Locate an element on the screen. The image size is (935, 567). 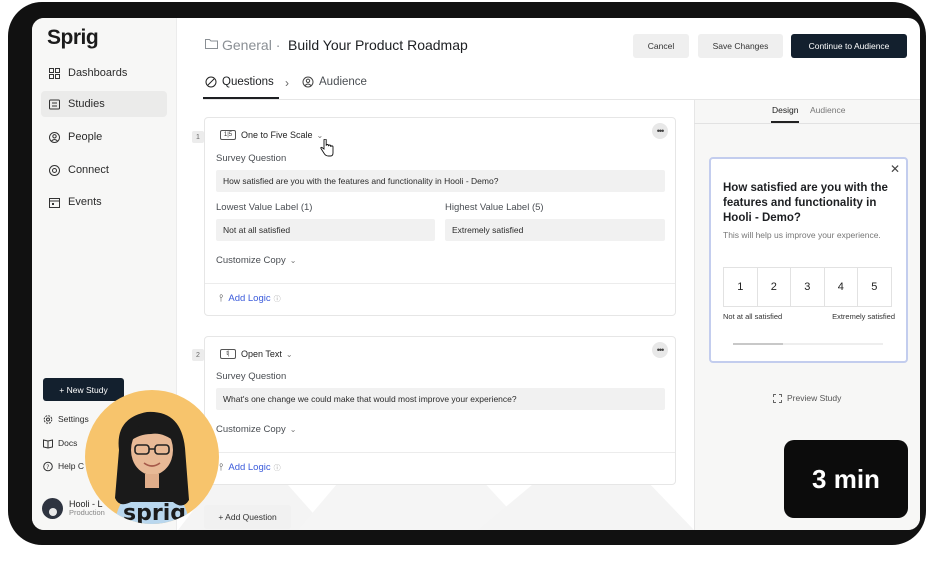
sidebar-item-label: Settings is located at coordinates (73, 419).